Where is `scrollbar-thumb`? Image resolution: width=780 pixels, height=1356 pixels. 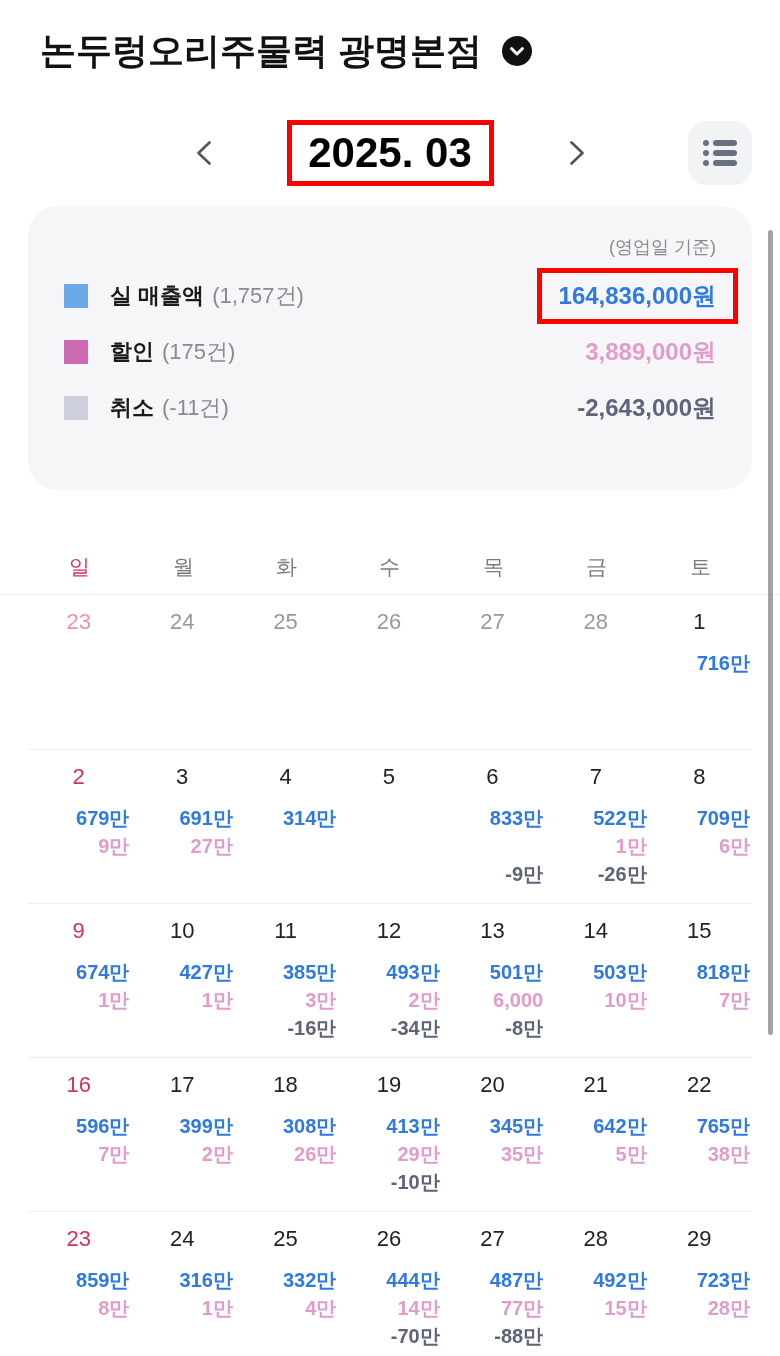
scrollbar-thumb is located at coordinates (770, 632).